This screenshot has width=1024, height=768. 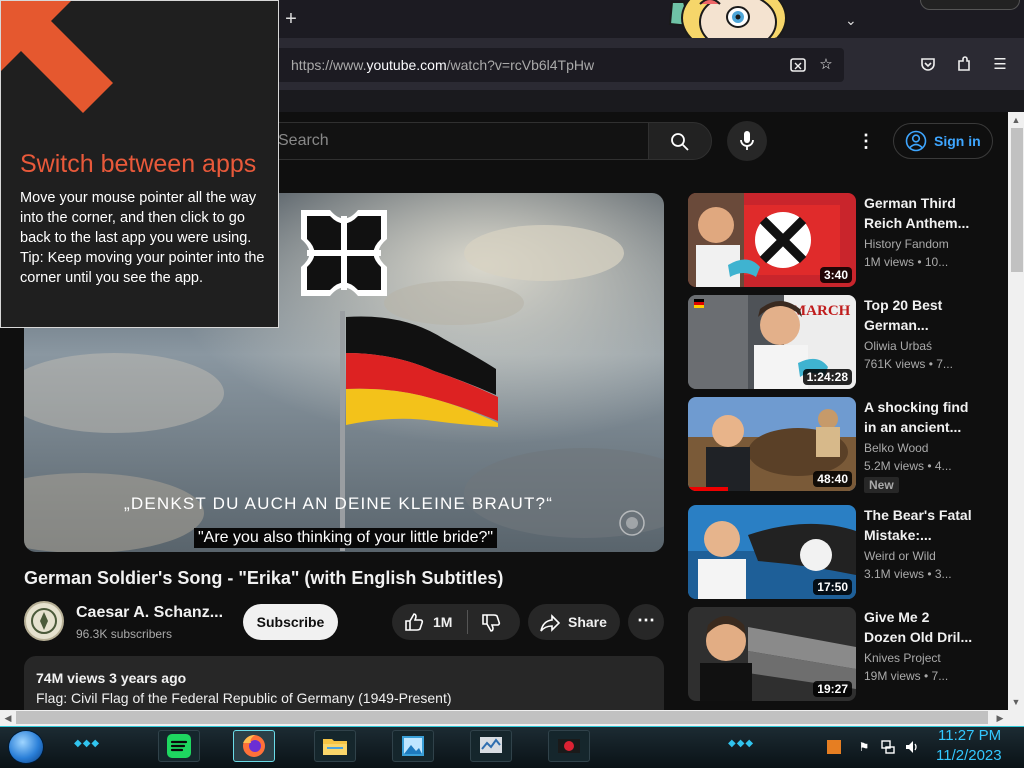 What do you see at coordinates (44, 621) in the screenshot?
I see `channel-avatar` at bounding box center [44, 621].